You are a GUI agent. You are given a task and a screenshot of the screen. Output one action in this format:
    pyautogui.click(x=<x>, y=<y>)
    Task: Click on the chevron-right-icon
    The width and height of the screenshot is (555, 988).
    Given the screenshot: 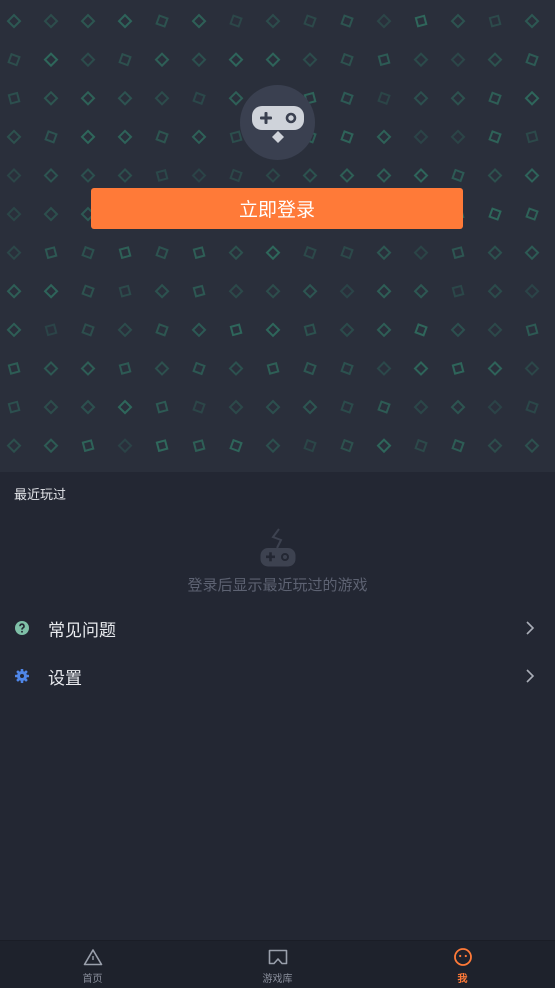 What is the action you would take?
    pyautogui.click(x=530, y=628)
    